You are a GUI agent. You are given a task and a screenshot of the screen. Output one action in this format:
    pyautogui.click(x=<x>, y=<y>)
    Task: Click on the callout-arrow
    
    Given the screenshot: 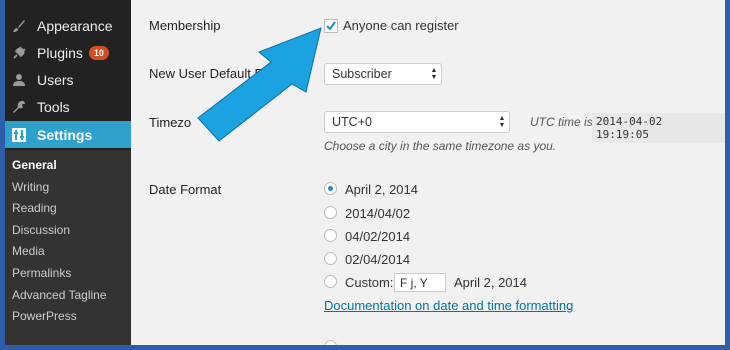 What is the action you would take?
    pyautogui.click(x=259, y=84)
    